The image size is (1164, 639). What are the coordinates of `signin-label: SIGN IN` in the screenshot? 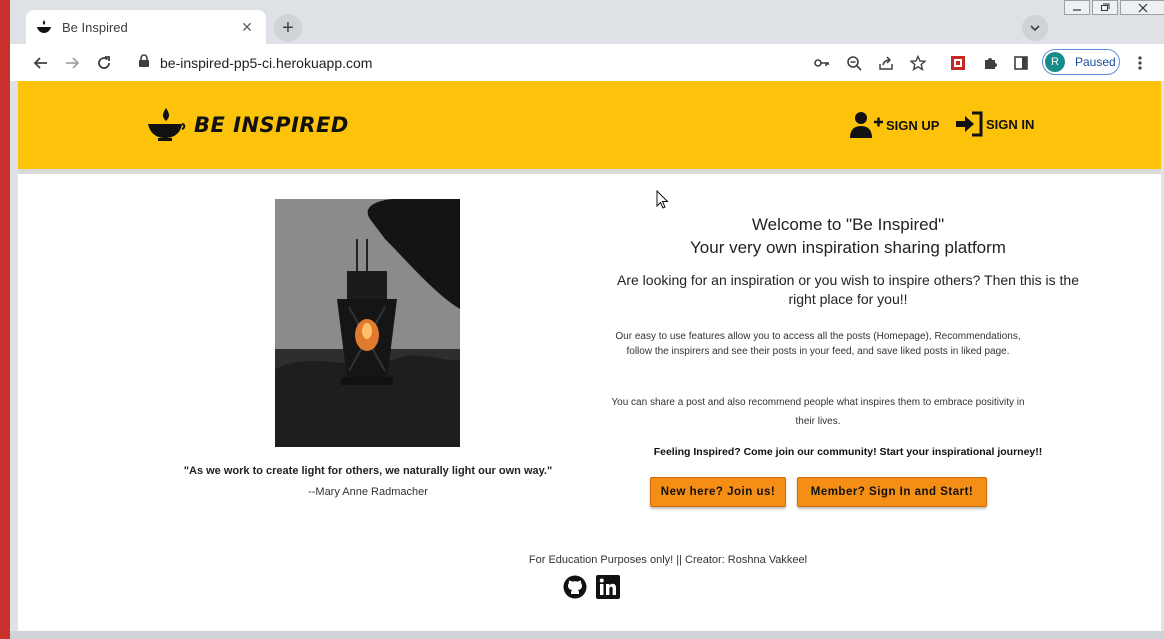 It's located at (1010, 124).